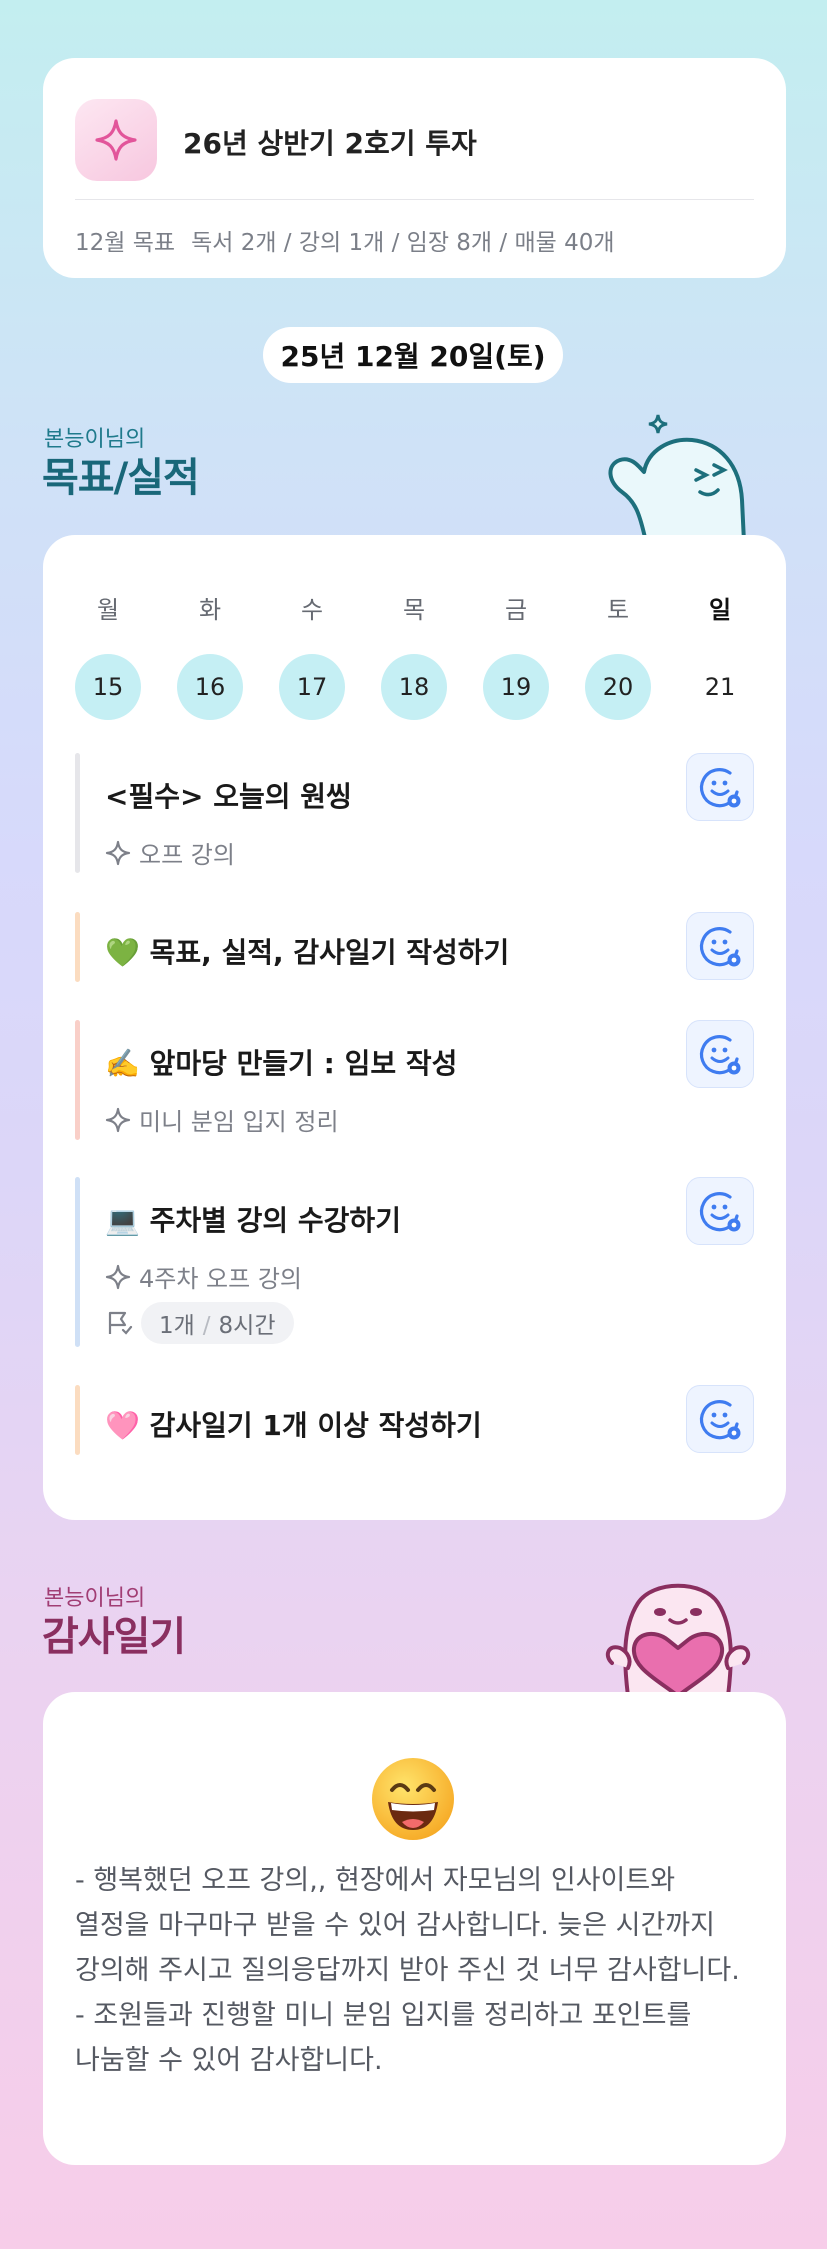 This screenshot has width=827, height=2249. I want to click on task-progress: 1개 / 8시간, so click(199, 1323).